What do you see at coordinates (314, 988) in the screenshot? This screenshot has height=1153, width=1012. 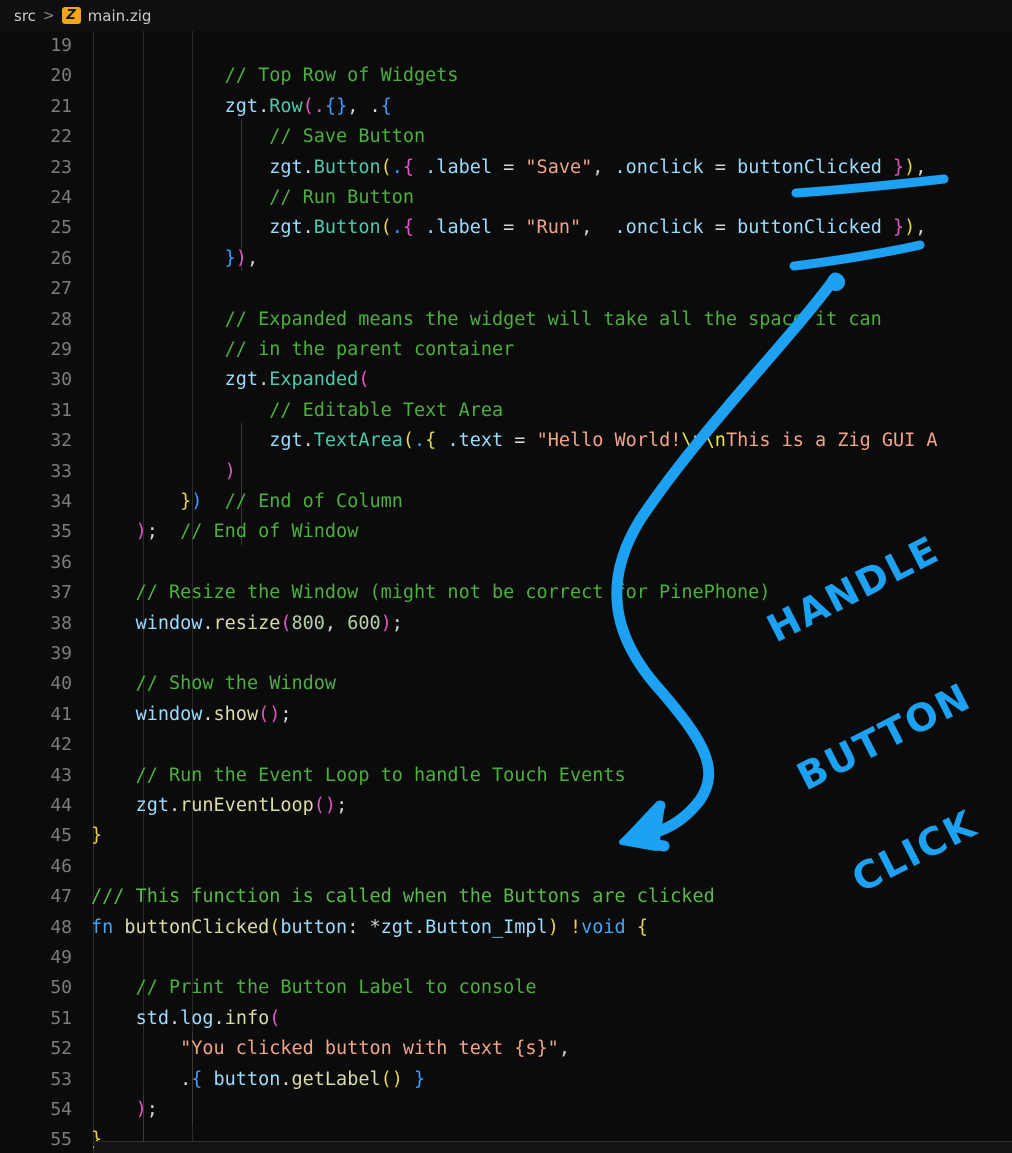 I see `code-line-text: // Print the Button Label to console` at bounding box center [314, 988].